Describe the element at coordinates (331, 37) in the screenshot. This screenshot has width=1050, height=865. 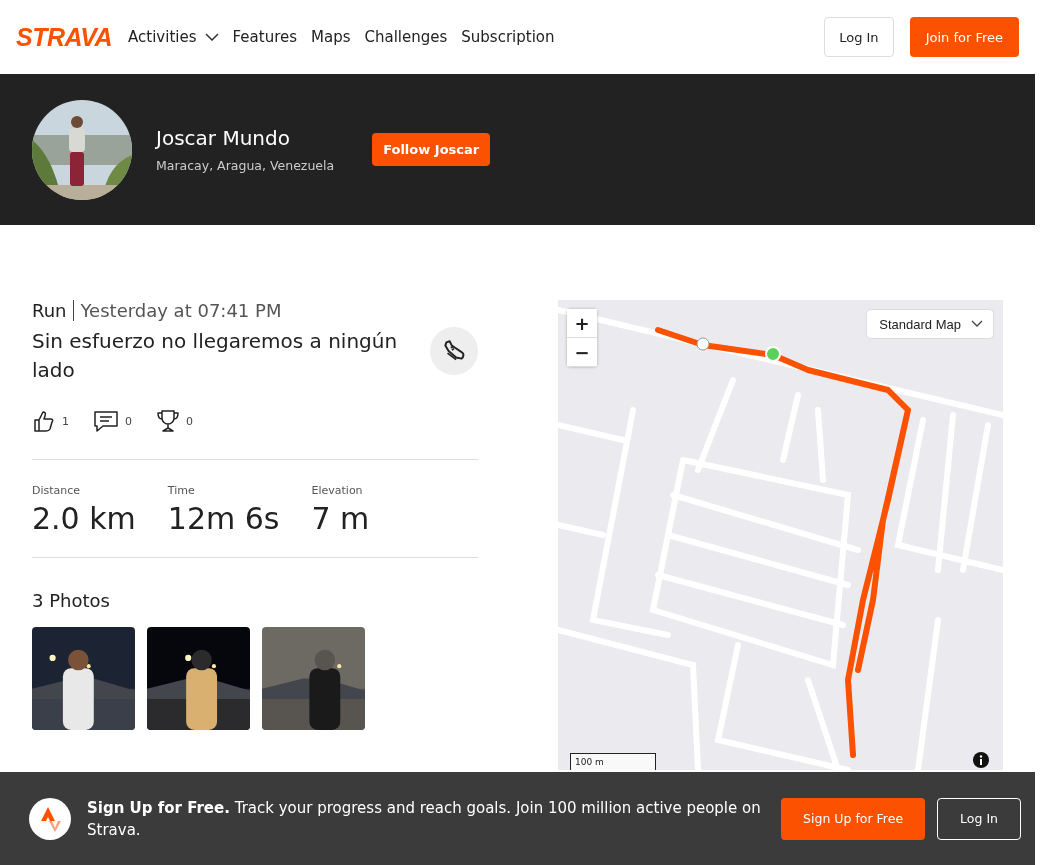
I see `nav-link: Maps` at that location.